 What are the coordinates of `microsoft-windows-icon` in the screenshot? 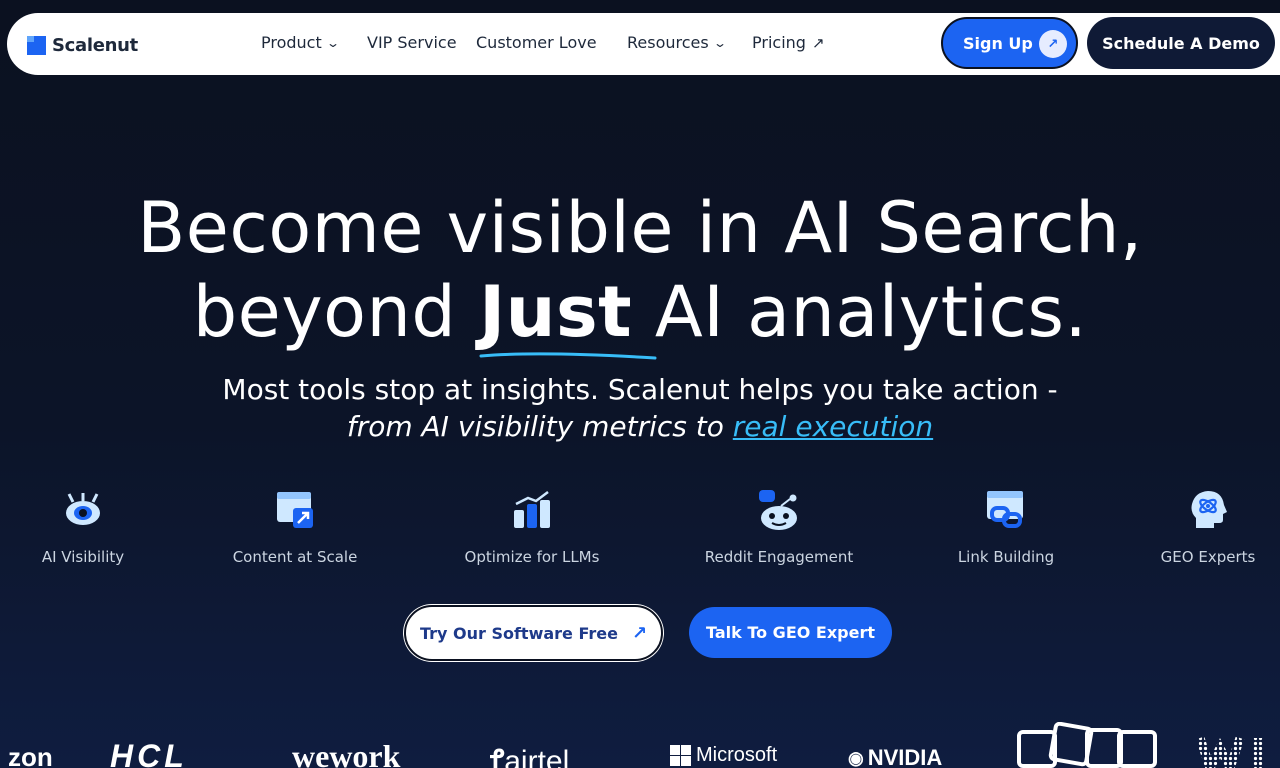 It's located at (680, 755).